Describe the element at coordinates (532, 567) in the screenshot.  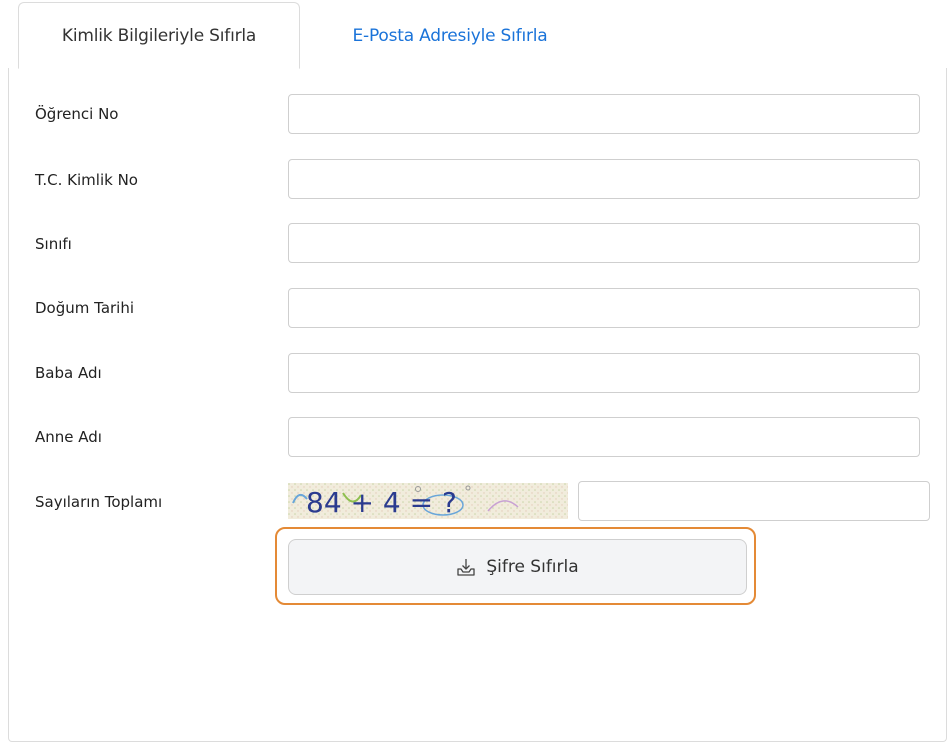
I see `sifre-sifirla-label: Şifre Sıfırla` at that location.